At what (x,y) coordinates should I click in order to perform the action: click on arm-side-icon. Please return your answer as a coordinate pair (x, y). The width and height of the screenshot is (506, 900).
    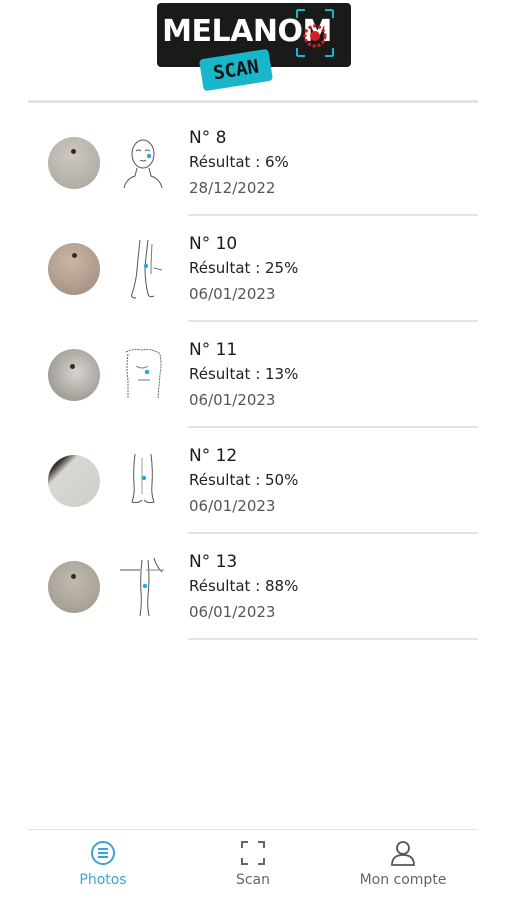
    Looking at the image, I should click on (142, 587).